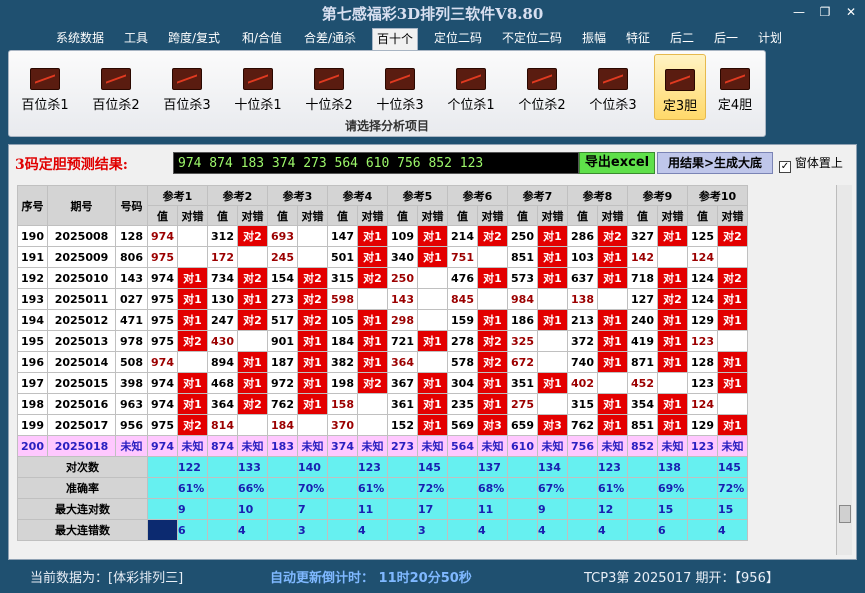 The height and width of the screenshot is (593, 865). I want to click on ref-value: 972, so click(282, 383).